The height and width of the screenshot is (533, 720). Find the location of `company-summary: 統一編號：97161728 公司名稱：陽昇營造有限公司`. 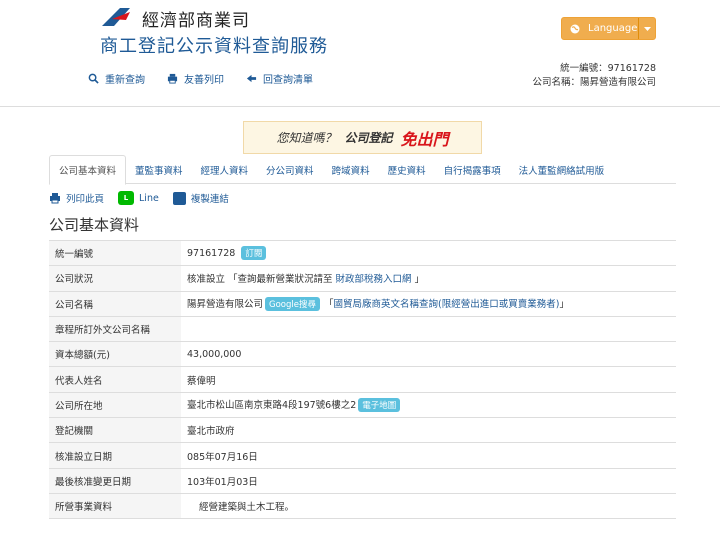

company-summary: 統一編號：97161728 公司名稱：陽昇營造有限公司 is located at coordinates (594, 76).